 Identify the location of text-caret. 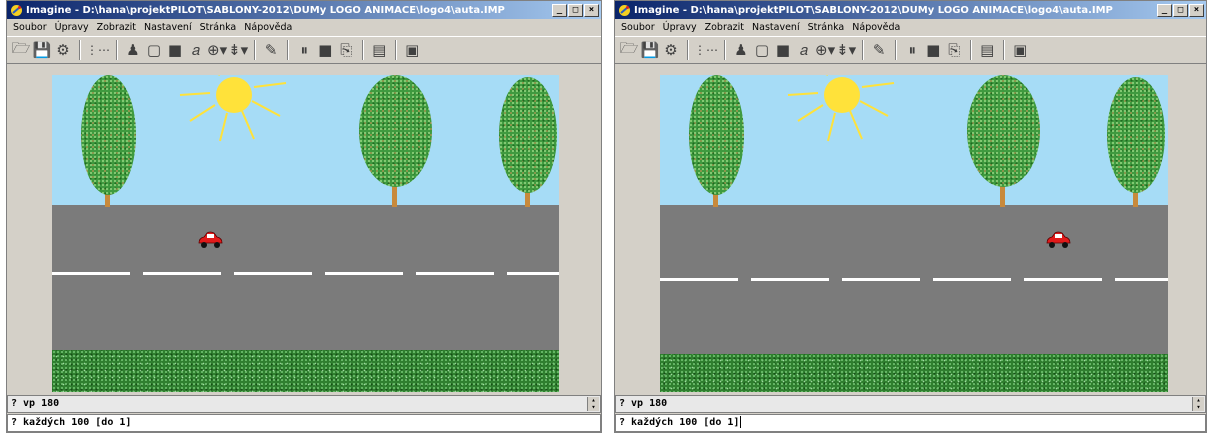
(741, 422).